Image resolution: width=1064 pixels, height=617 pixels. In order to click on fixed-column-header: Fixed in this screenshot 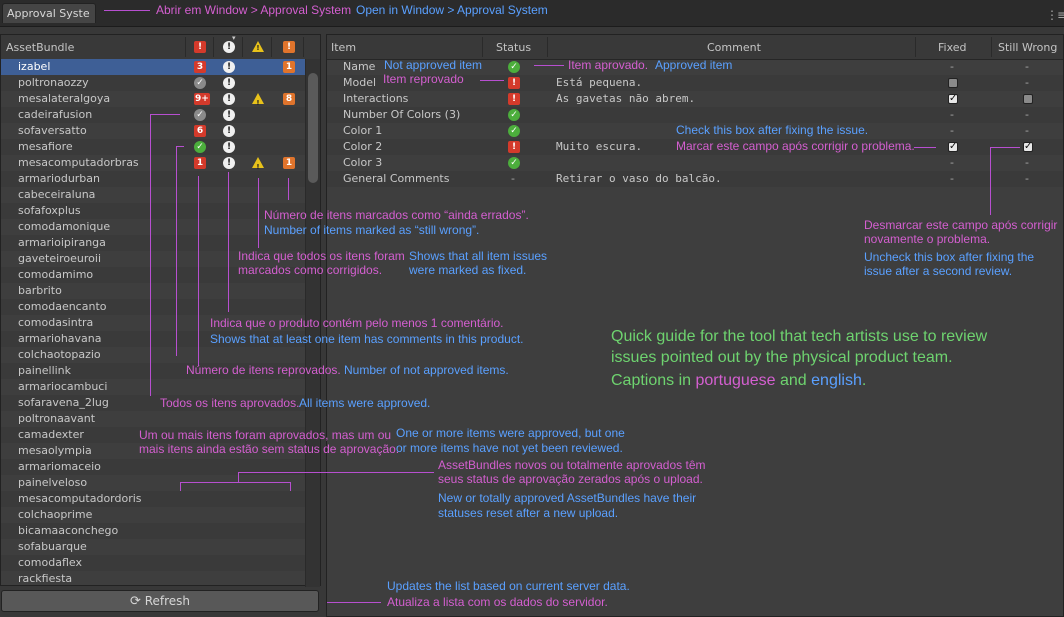, I will do `click(952, 47)`.